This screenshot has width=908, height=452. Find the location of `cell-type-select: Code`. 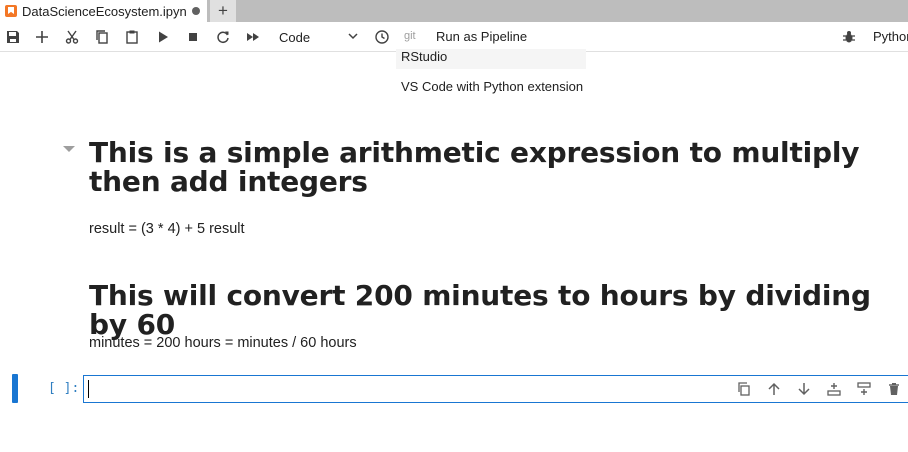

cell-type-select: Code is located at coordinates (319, 37).